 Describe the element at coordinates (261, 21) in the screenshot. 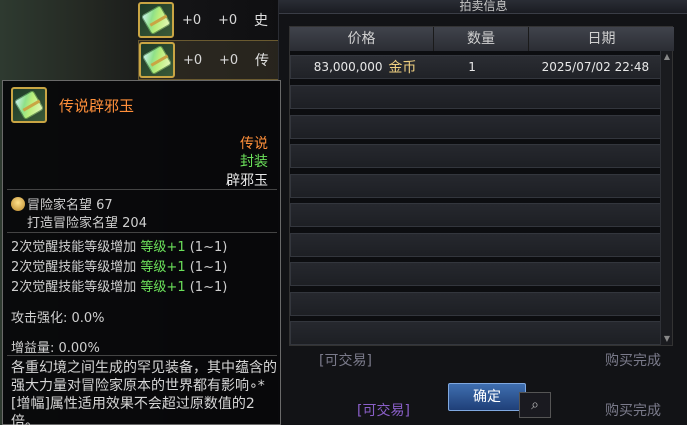

I see `item-name: 史` at that location.